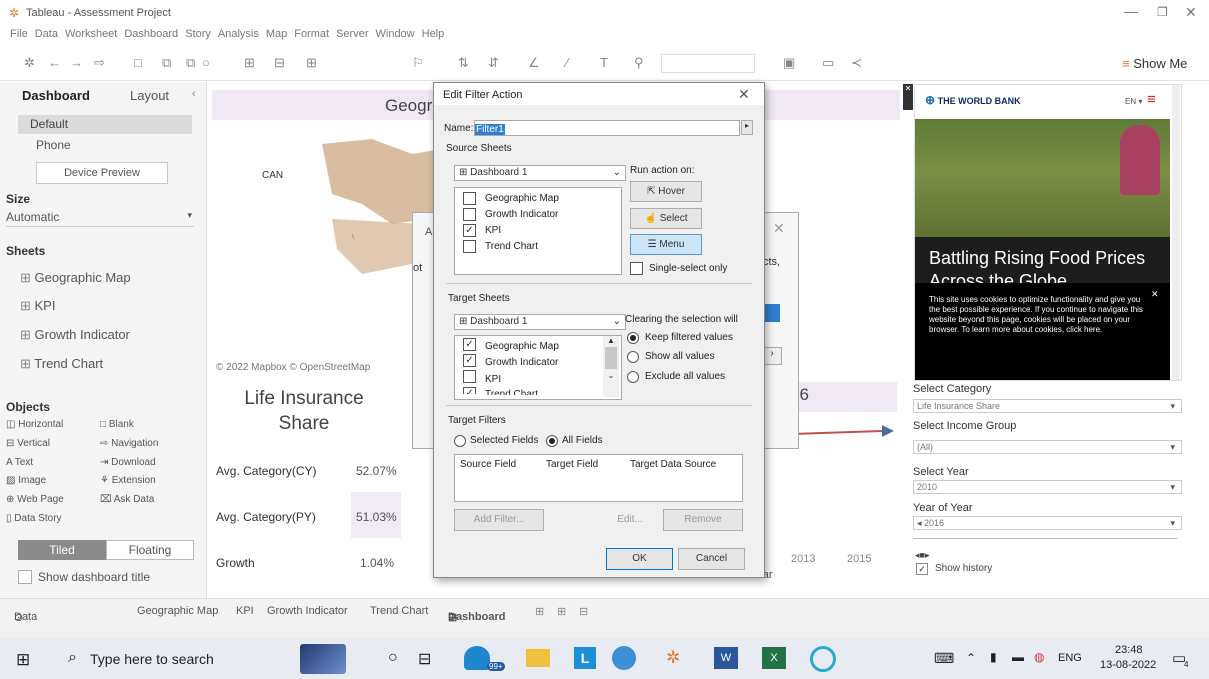  What do you see at coordinates (469, 230) in the screenshot?
I see `source-kpi-checkbox: ✓` at bounding box center [469, 230].